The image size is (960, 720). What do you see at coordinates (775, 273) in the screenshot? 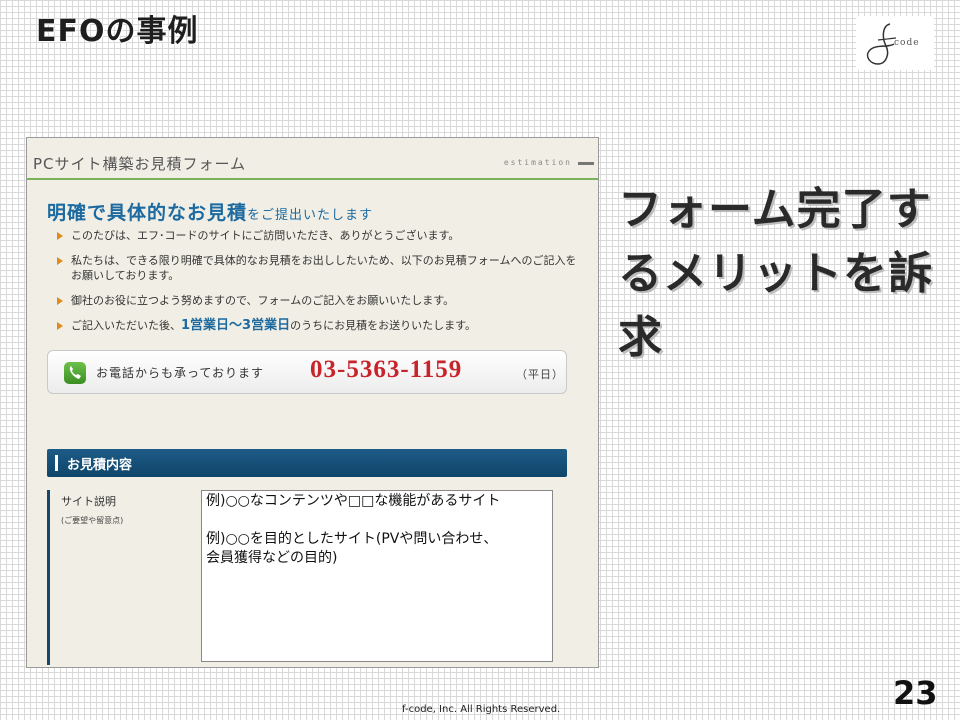
I see `callout-text: フォーム完了するメリットを訴求` at bounding box center [775, 273].